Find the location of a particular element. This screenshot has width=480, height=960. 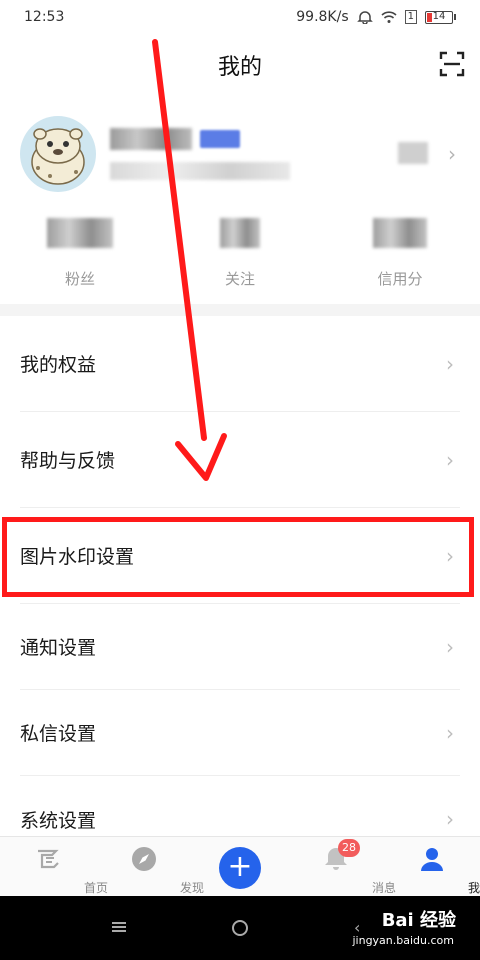

stats-row: 粉丝 关注 信用分 is located at coordinates (240, 254).